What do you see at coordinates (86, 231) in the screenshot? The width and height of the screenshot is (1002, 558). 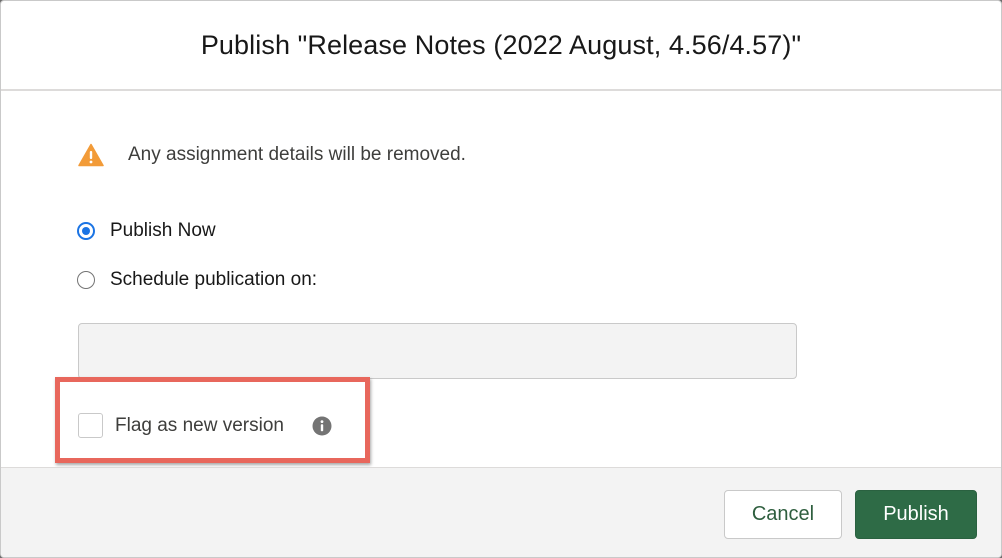 I see `publish-now-radio` at bounding box center [86, 231].